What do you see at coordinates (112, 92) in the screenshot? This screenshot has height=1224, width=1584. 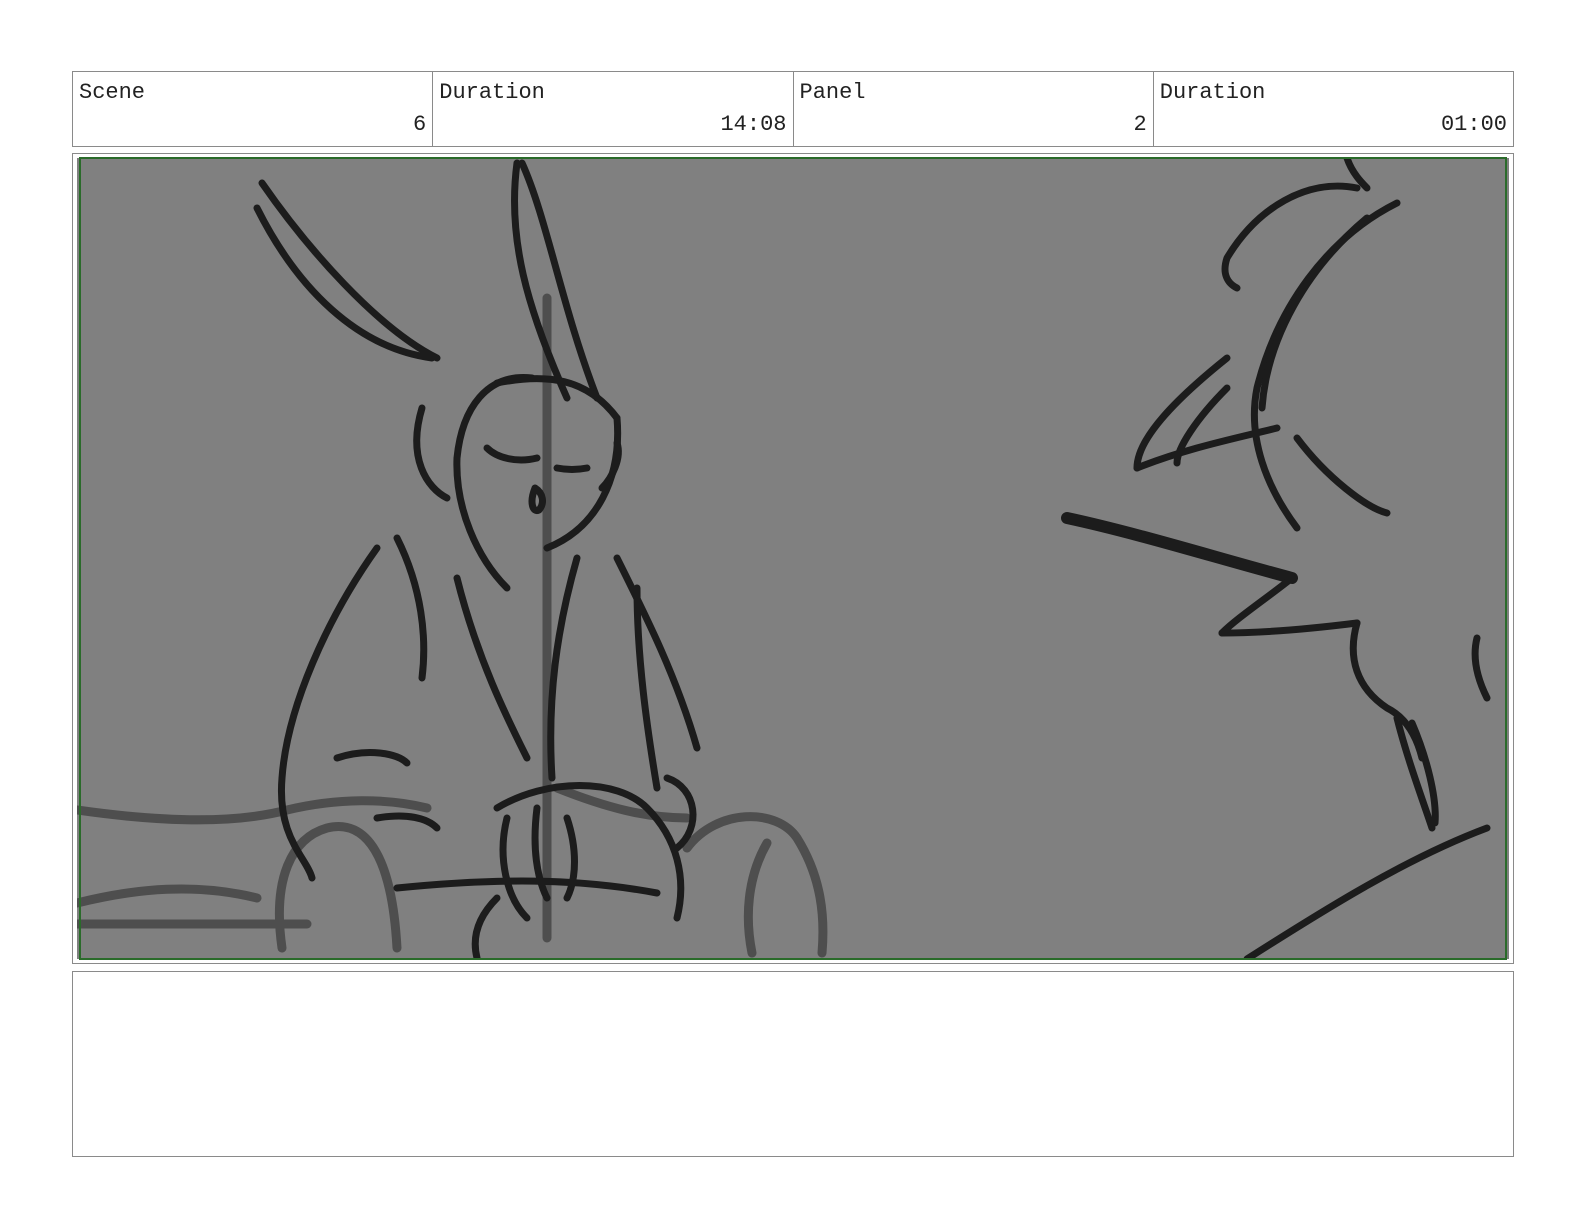 I see `scene-label: Scene` at bounding box center [112, 92].